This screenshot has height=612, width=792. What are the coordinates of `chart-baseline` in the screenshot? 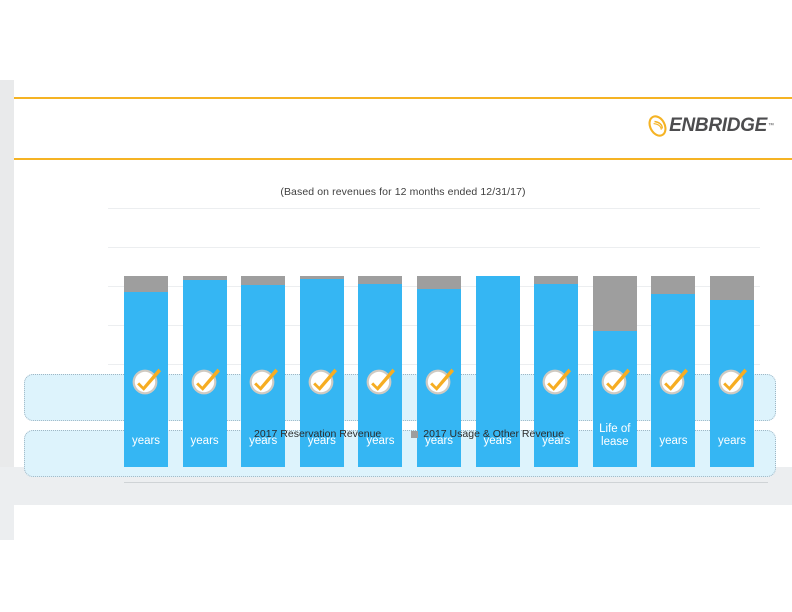 It's located at (446, 482).